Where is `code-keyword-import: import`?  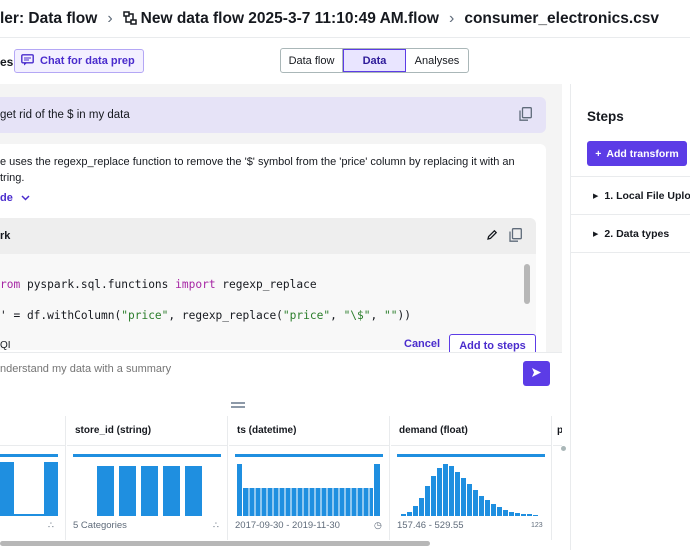 code-keyword-import: import is located at coordinates (195, 284).